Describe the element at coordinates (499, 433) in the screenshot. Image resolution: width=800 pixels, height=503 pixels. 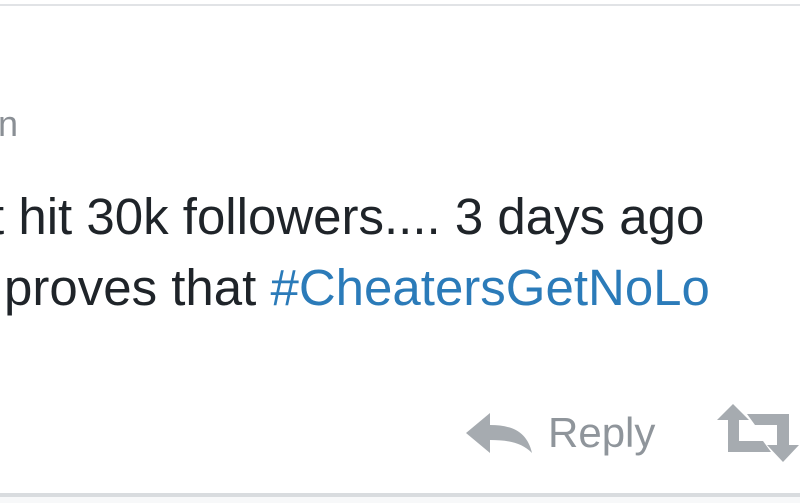
I see `reply-icon` at that location.